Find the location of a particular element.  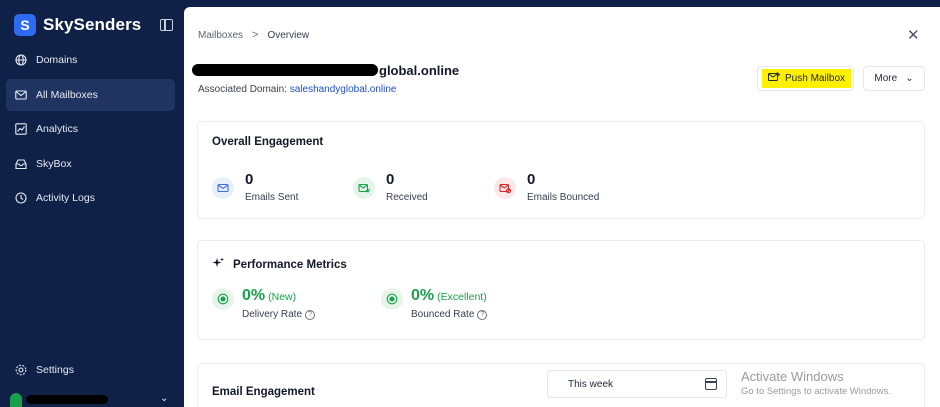

metric-label-row: Bounced Rate ? is located at coordinates (449, 314).